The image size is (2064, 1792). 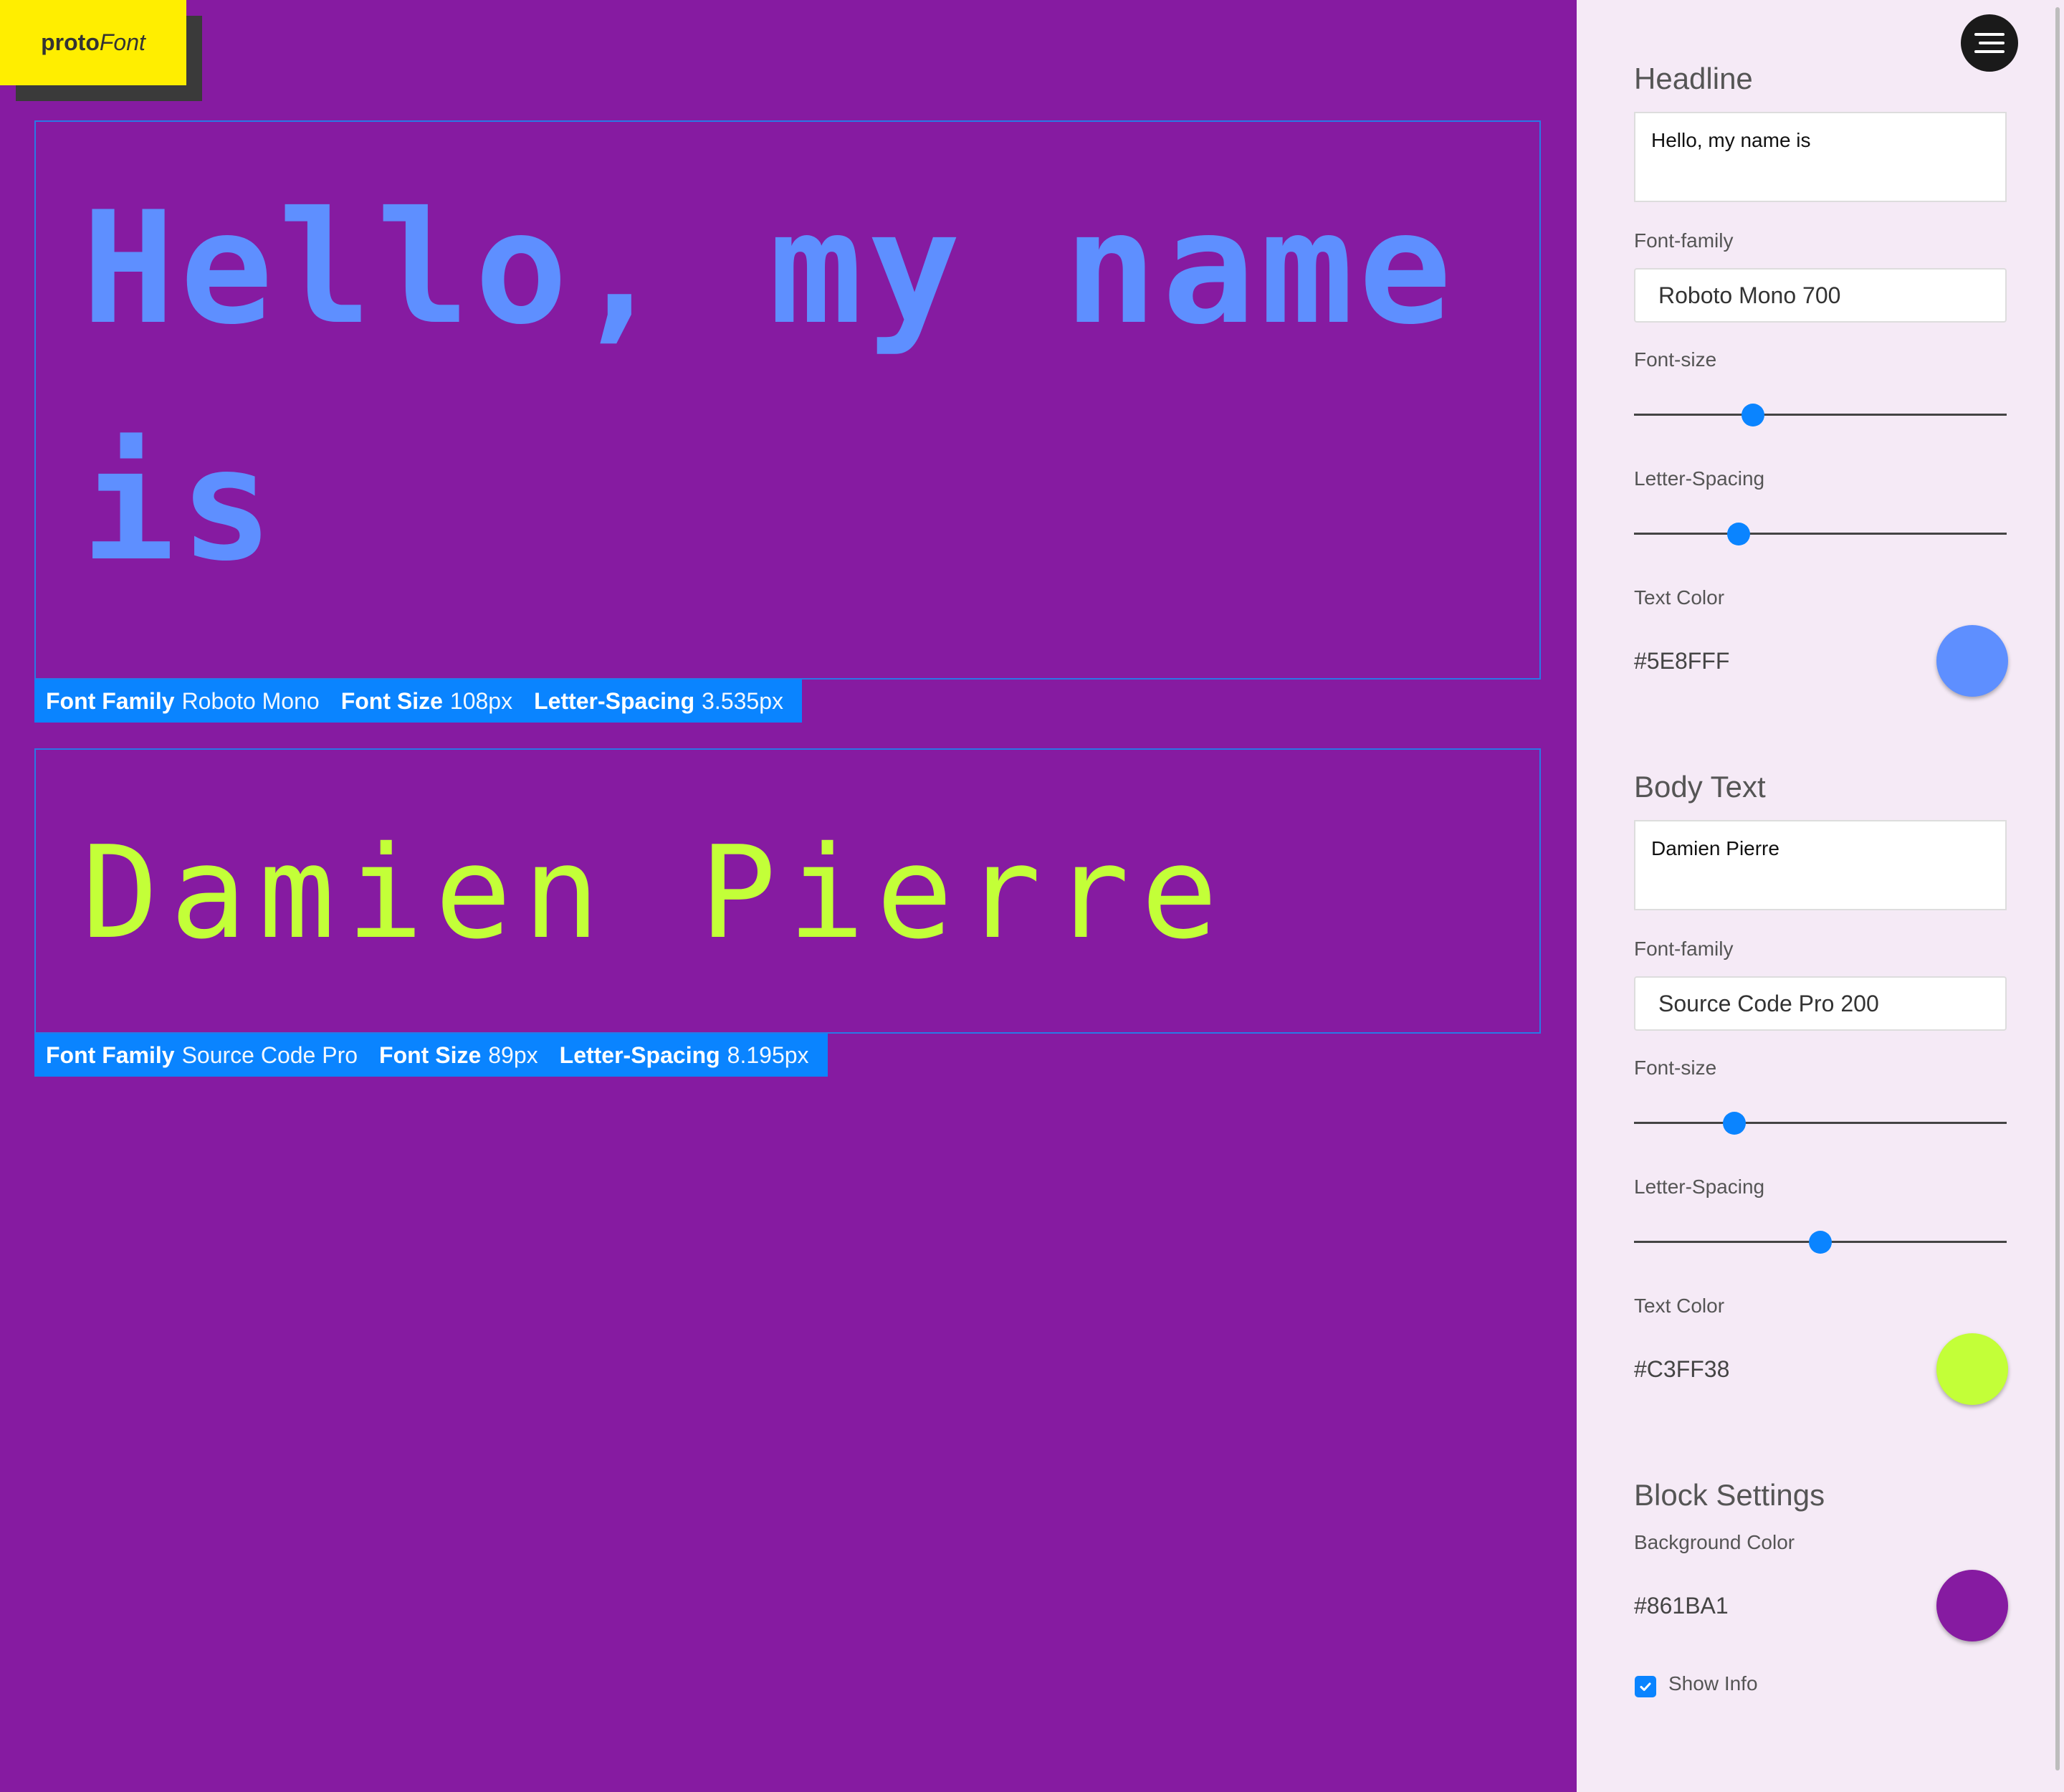 I want to click on headline-color-swatch, so click(x=1972, y=661).